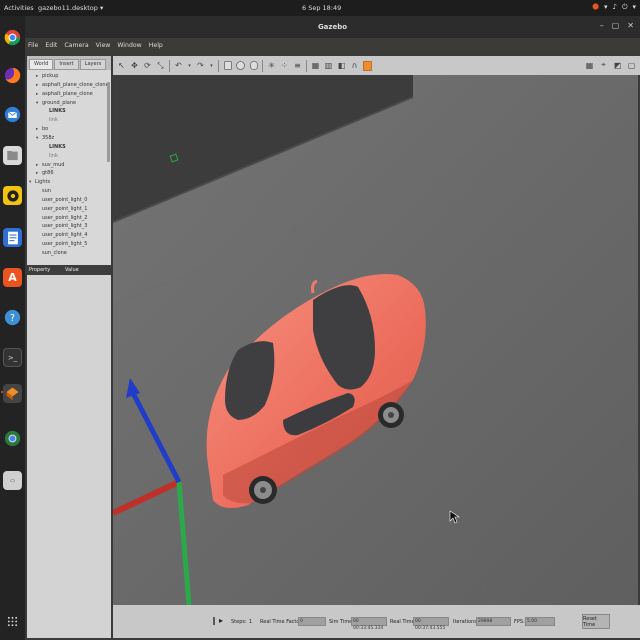 This screenshot has width=640, height=640. I want to click on system-tray: ⬤ ▾ ♪ ⏻ ▾, so click(614, 7).